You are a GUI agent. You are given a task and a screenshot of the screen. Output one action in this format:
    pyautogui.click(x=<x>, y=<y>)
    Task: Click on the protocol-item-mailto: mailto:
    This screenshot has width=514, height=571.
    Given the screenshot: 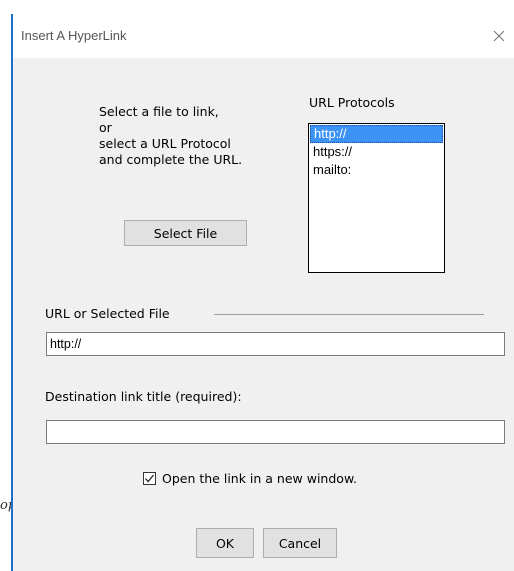 What is the action you would take?
    pyautogui.click(x=376, y=170)
    